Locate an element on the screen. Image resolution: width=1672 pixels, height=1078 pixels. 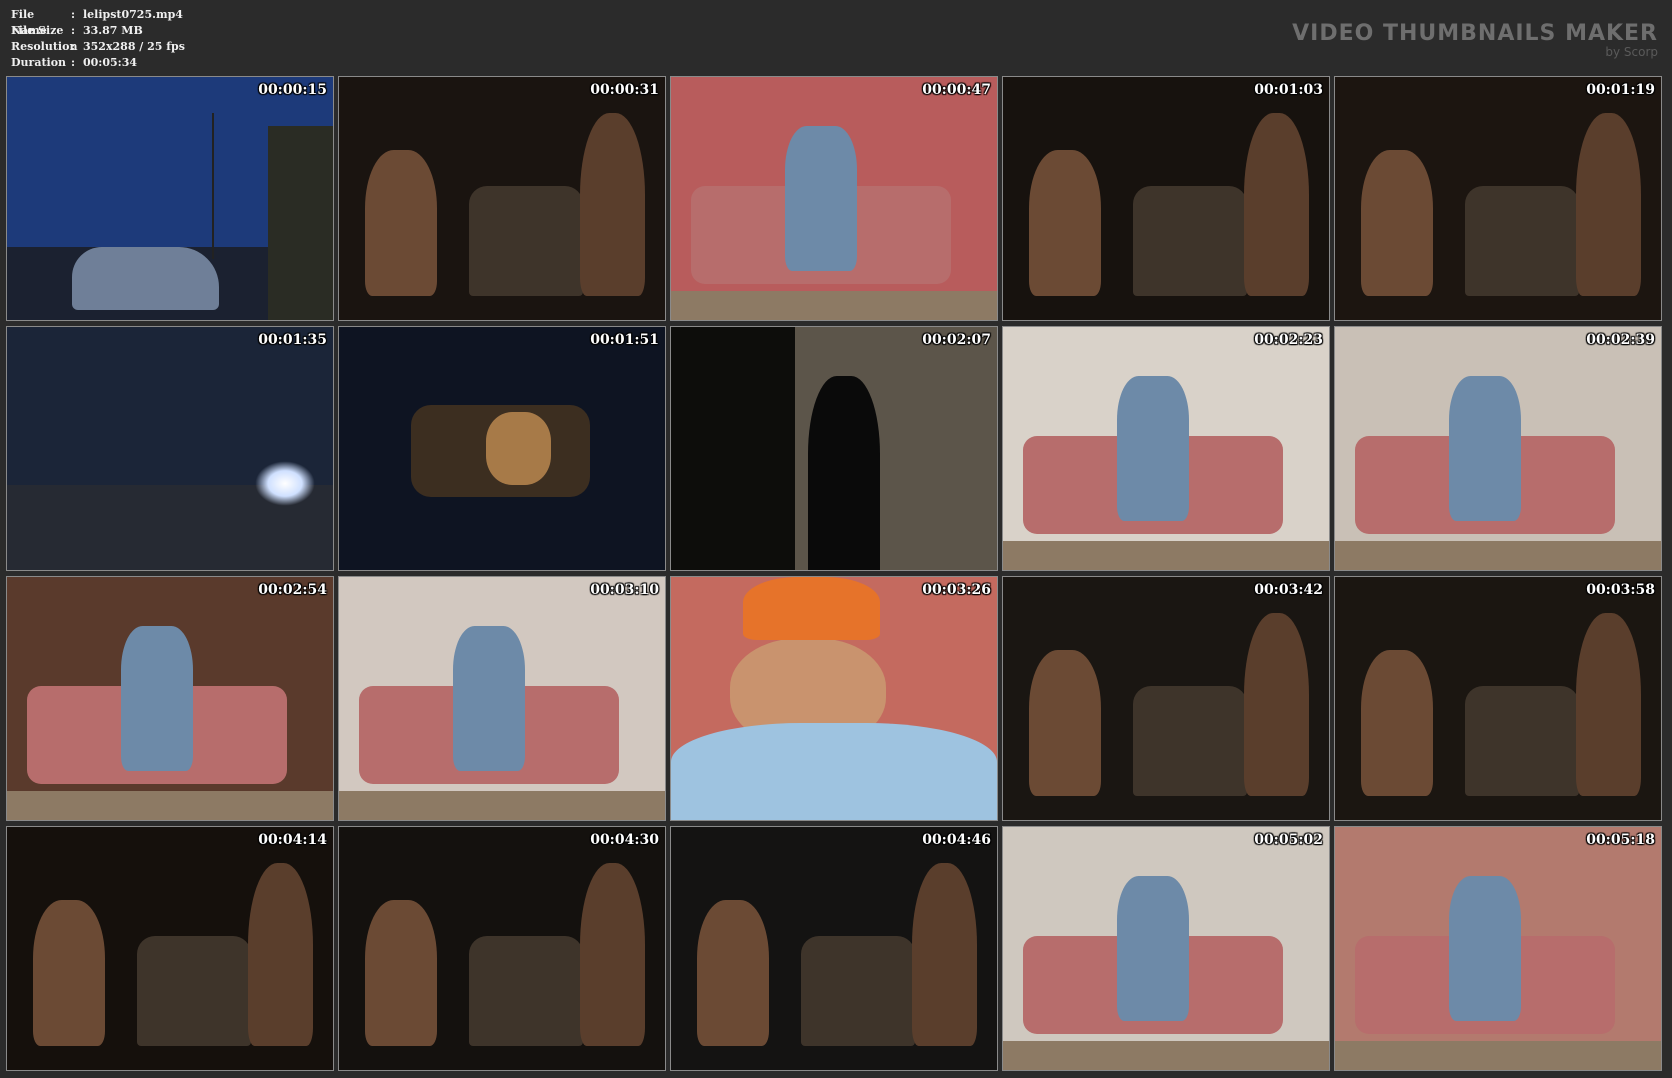
timestamp-label: 00:01:19 is located at coordinates (1620, 90).